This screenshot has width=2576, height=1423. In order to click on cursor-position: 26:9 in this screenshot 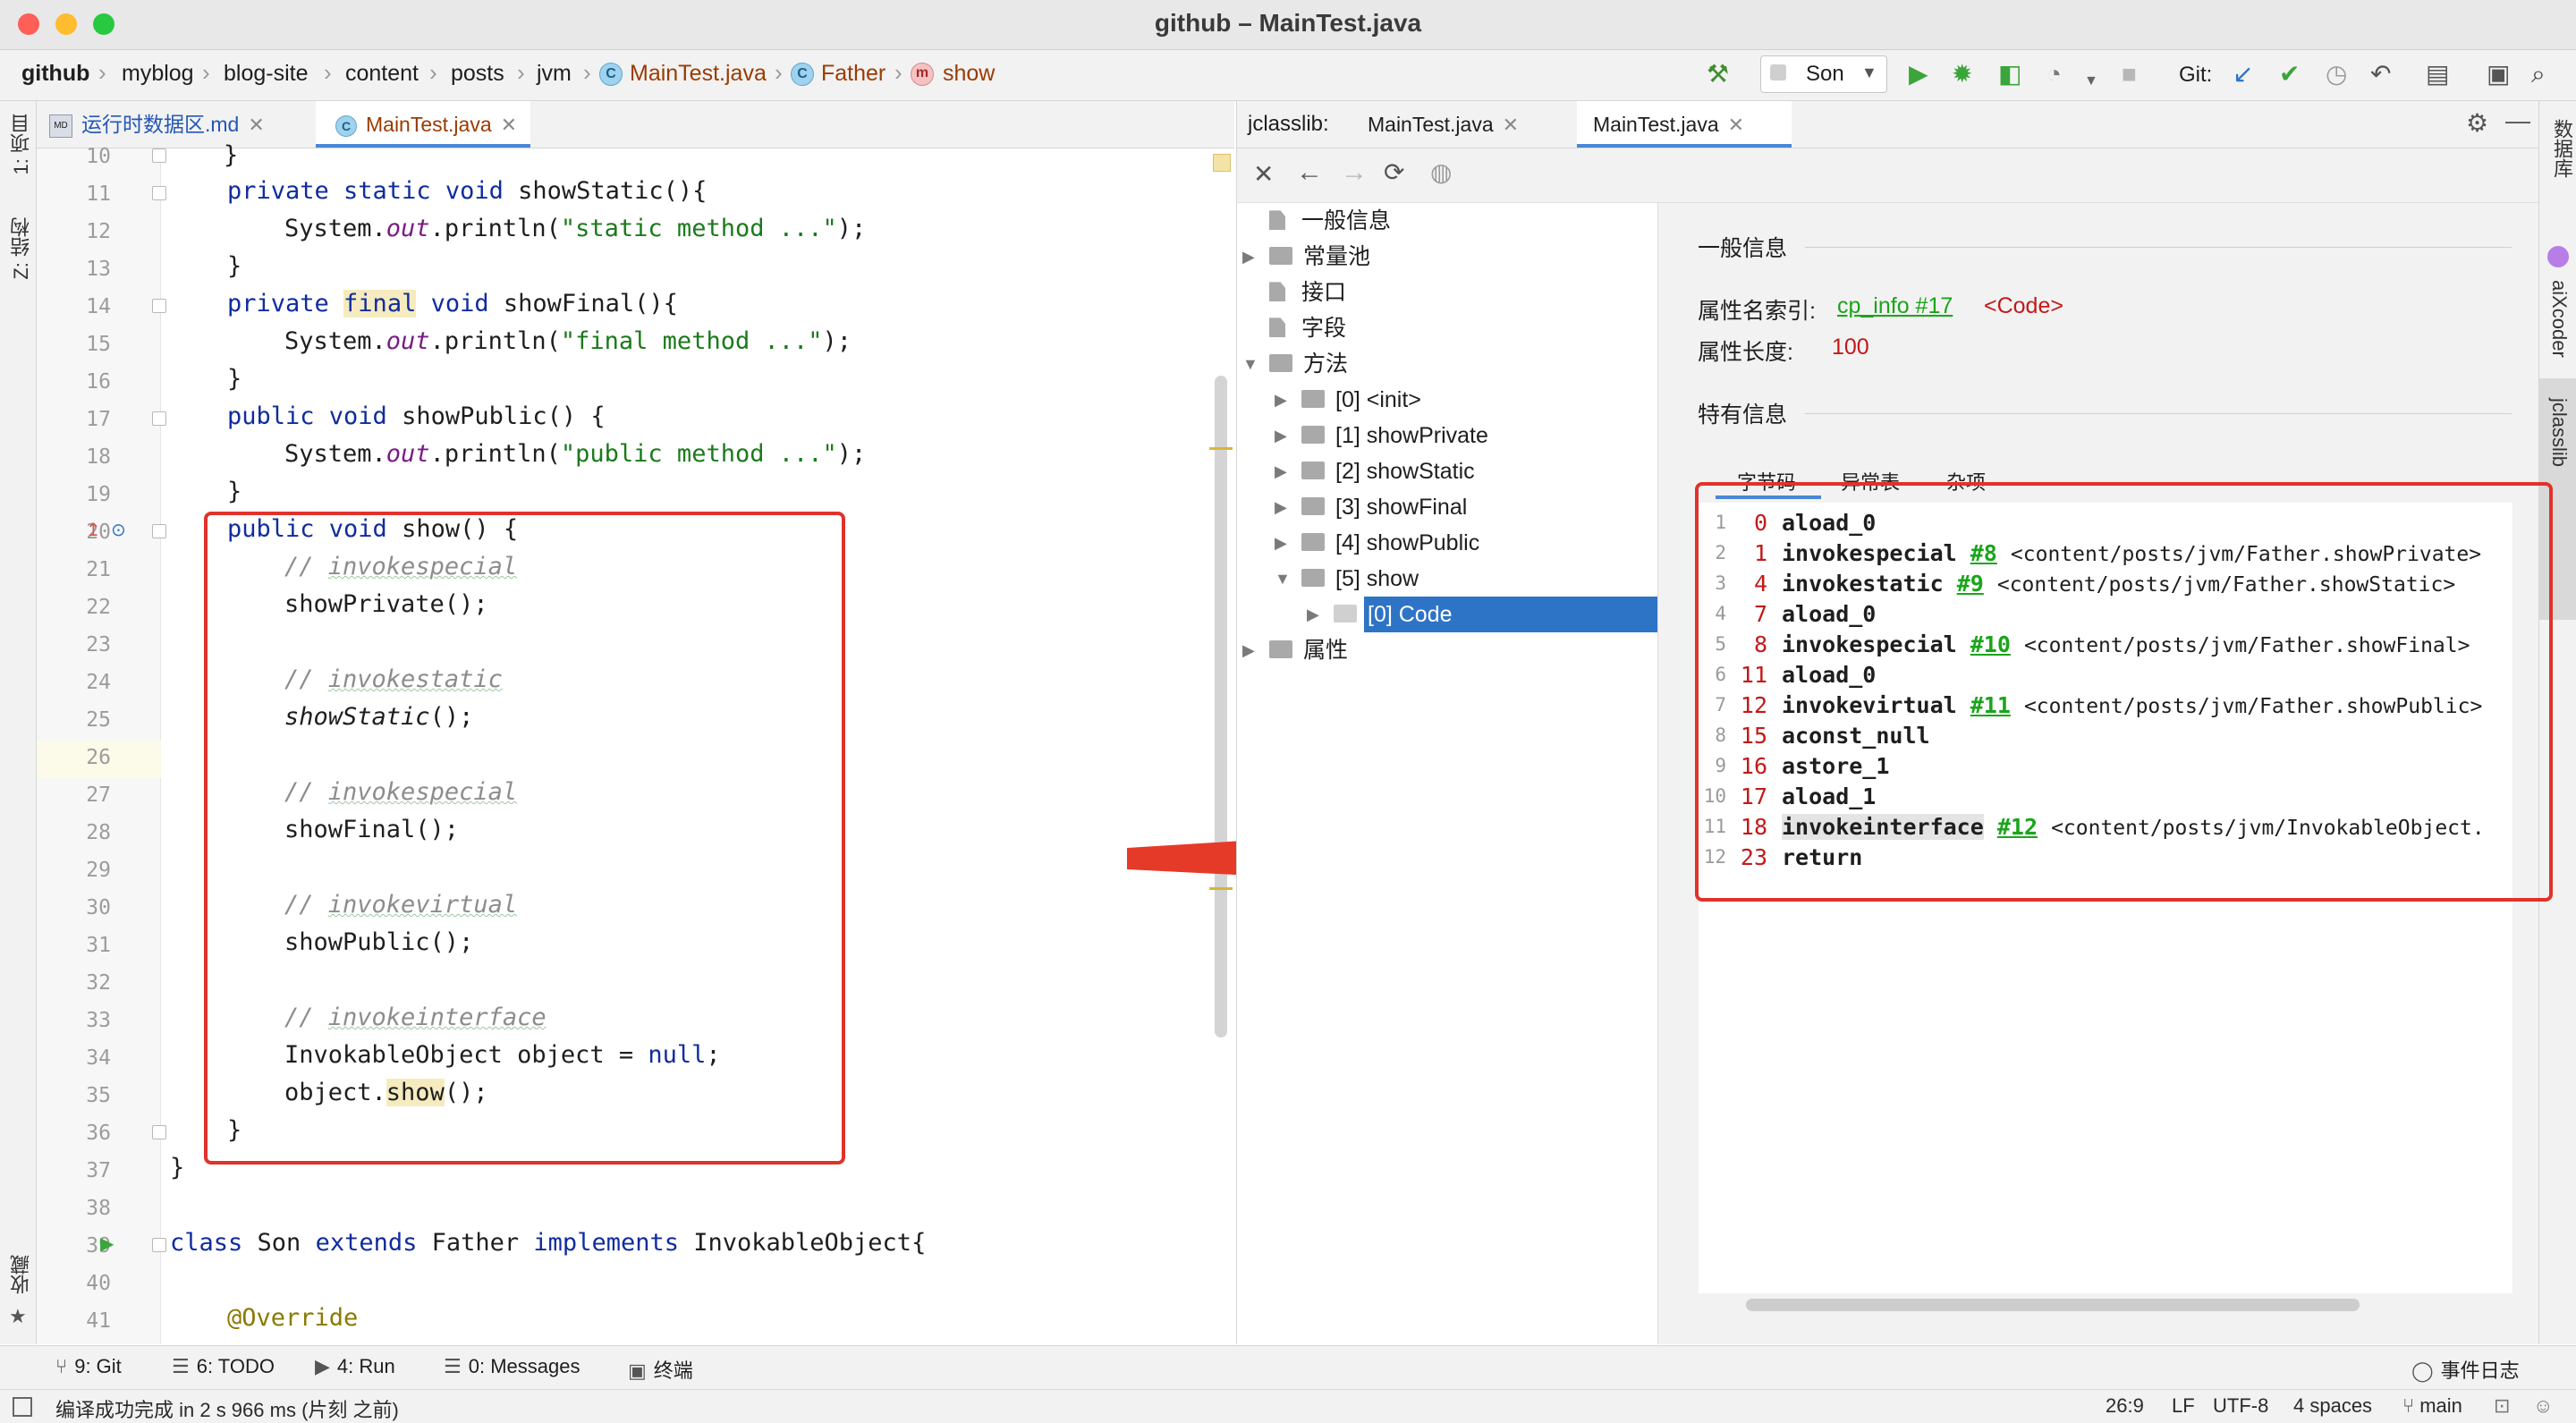, I will do `click(2125, 1406)`.